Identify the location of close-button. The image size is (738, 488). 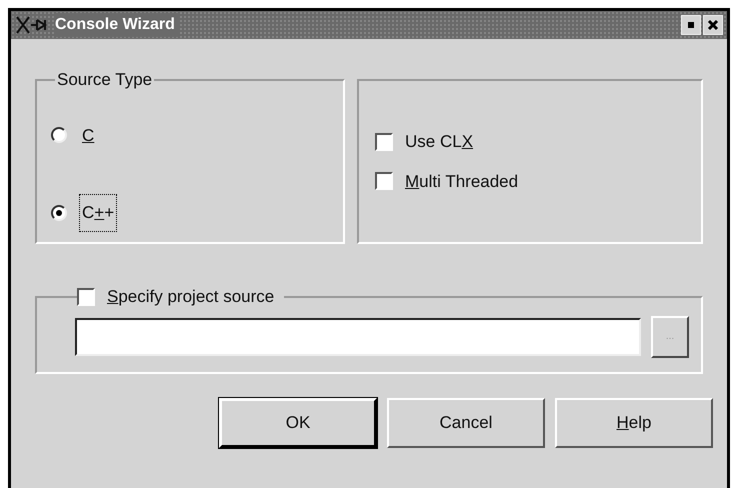
(713, 25).